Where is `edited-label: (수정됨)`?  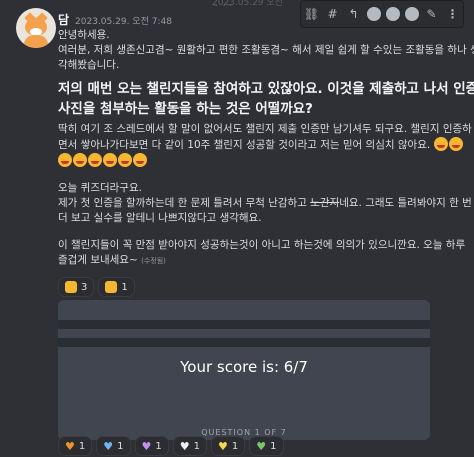 edited-label: (수정됨) is located at coordinates (153, 261).